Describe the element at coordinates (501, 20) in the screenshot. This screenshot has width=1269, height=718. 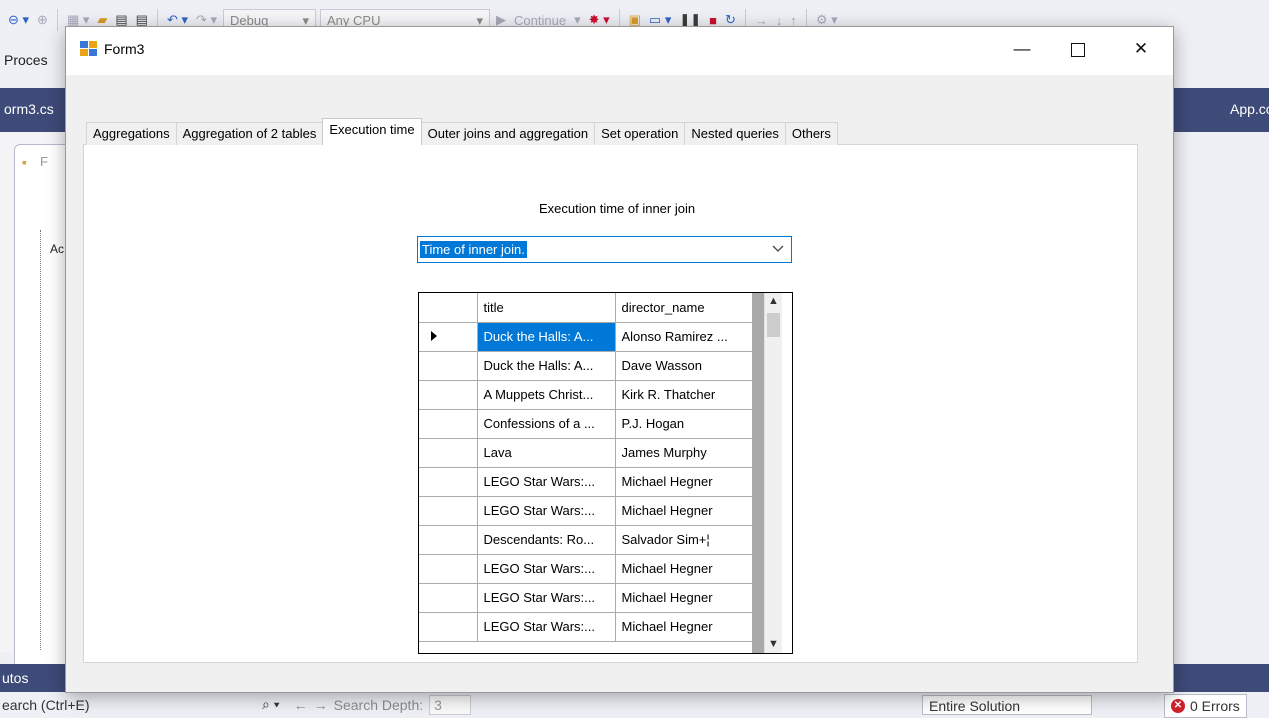
I see `continue-play-icon: ▶` at that location.